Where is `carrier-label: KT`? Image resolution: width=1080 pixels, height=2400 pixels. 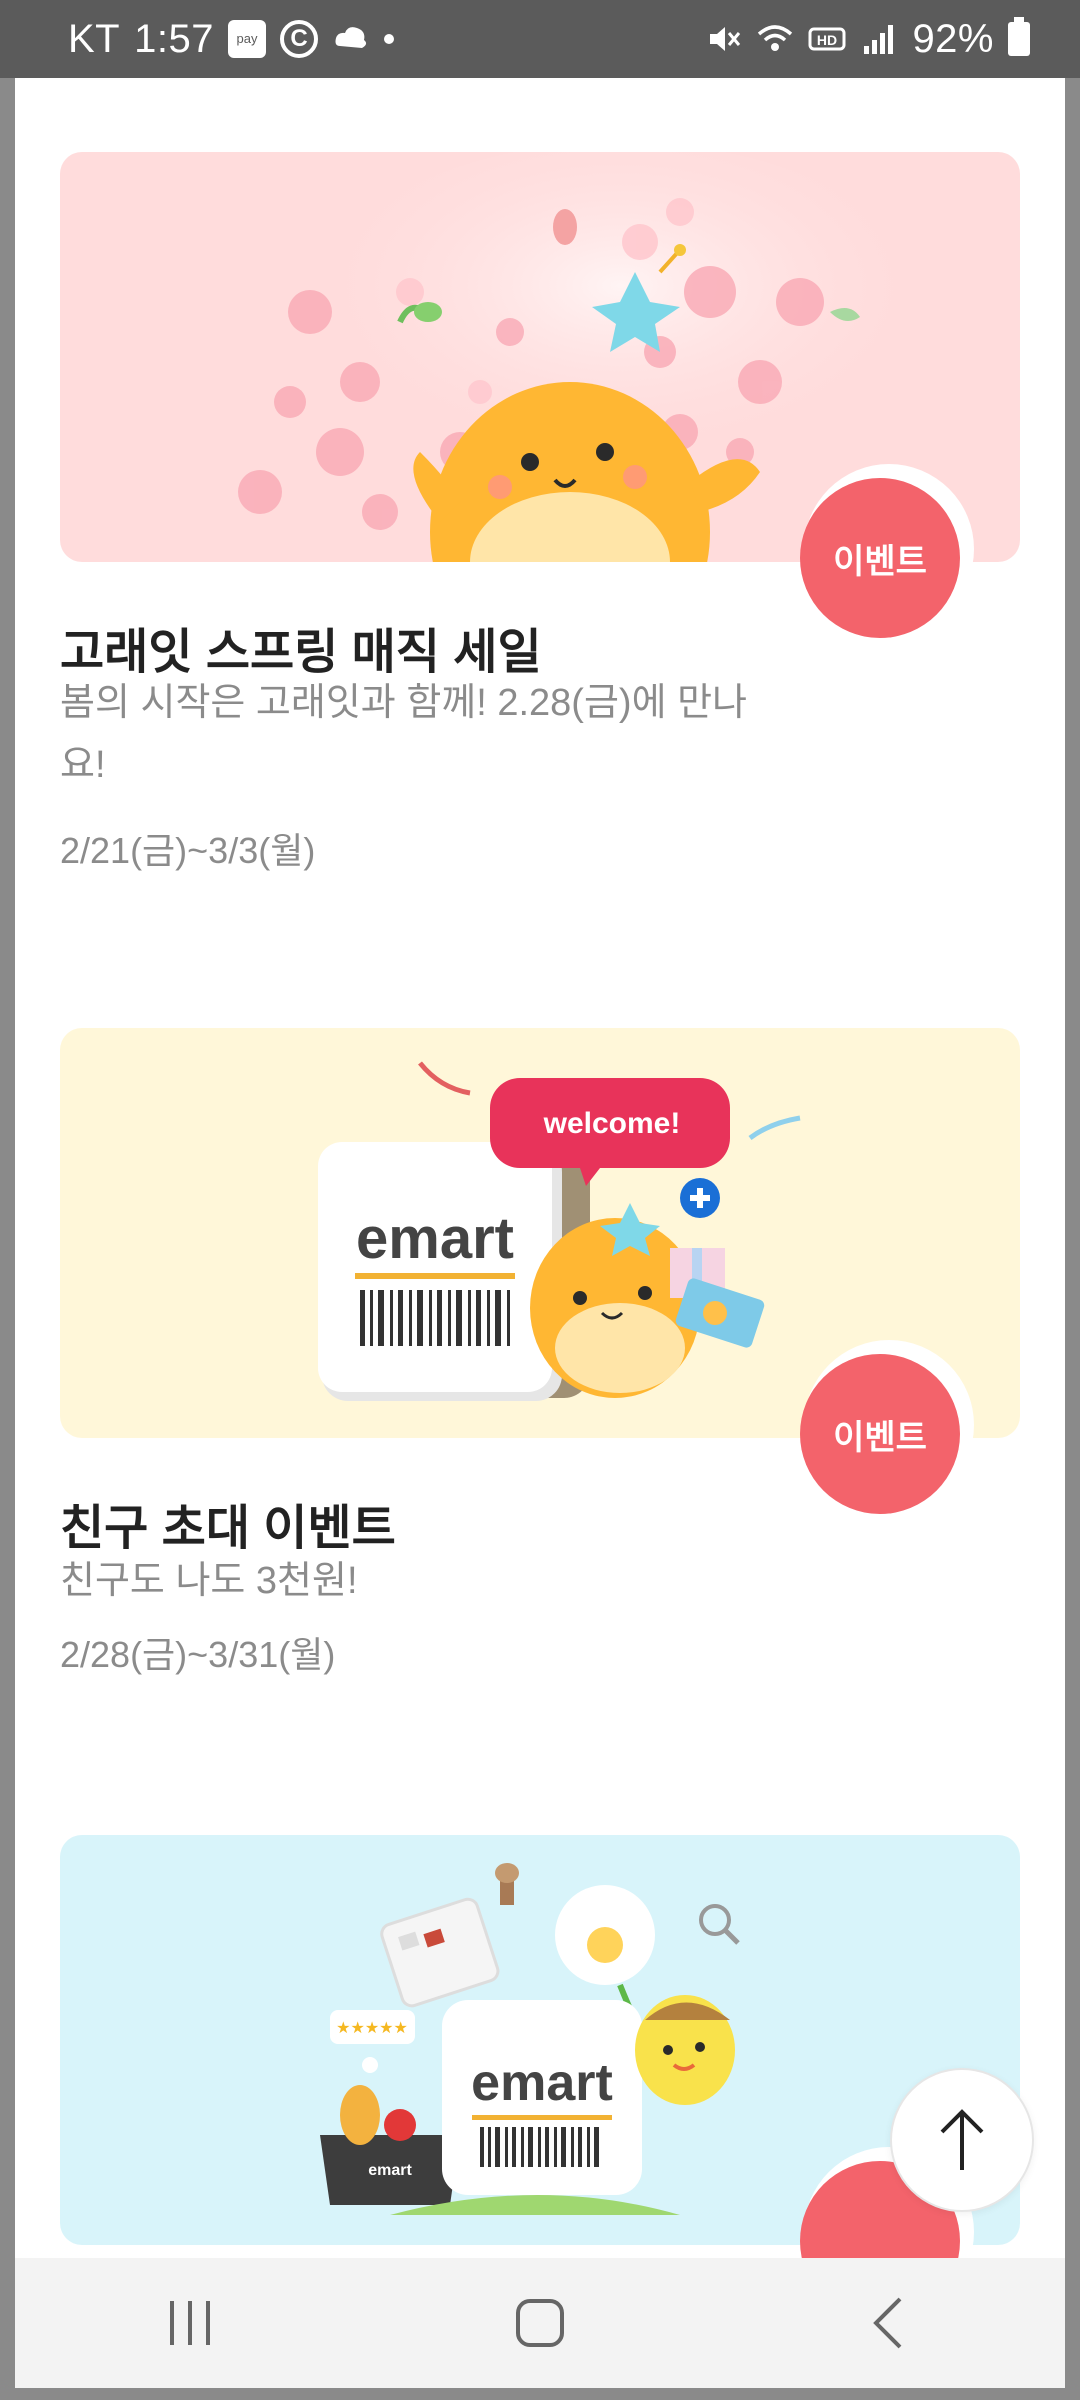
carrier-label: KT is located at coordinates (94, 38).